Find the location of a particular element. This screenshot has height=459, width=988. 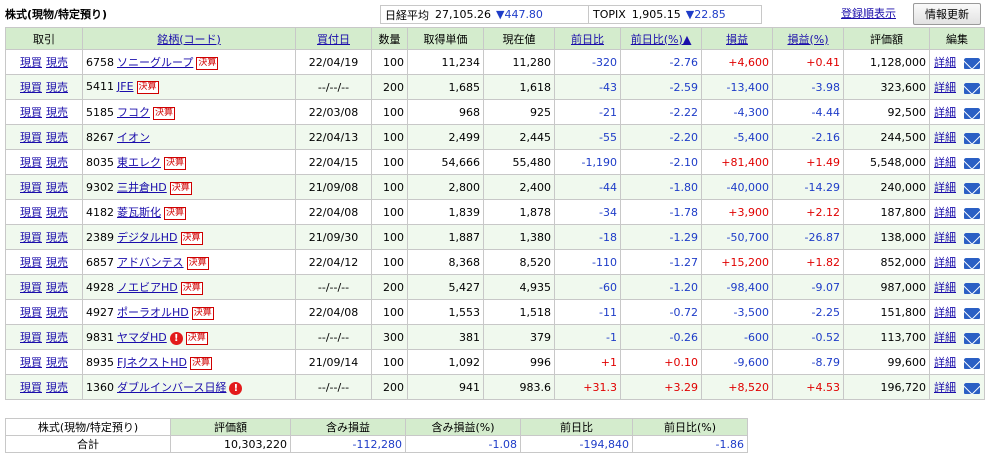

stock-name-link: FJネクストHD is located at coordinates (152, 362).